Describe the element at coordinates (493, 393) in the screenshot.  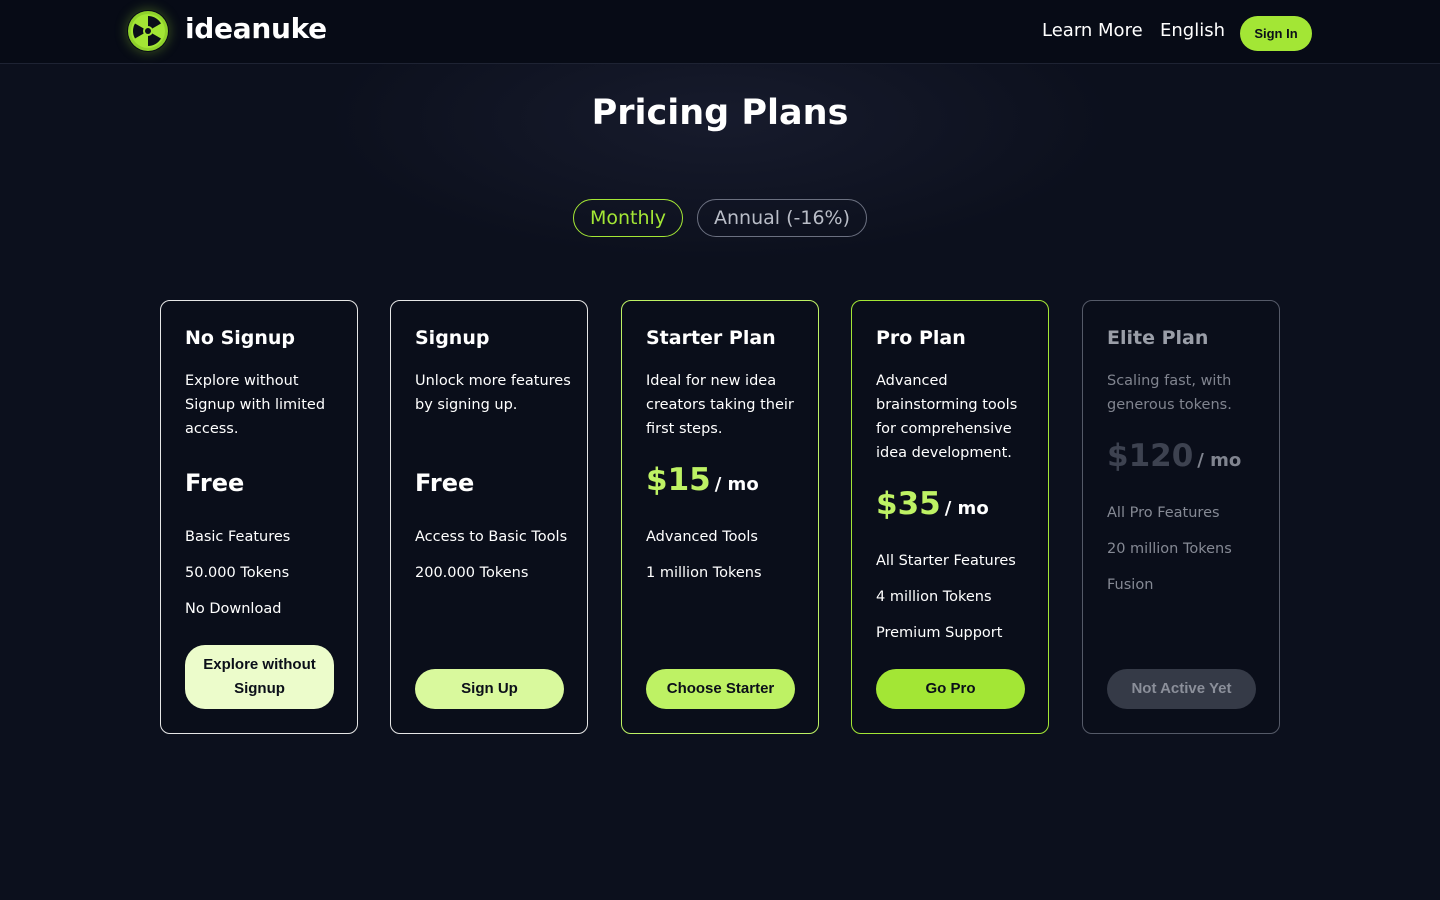
I see `plan-description: Unlock more features by signing up.` at that location.